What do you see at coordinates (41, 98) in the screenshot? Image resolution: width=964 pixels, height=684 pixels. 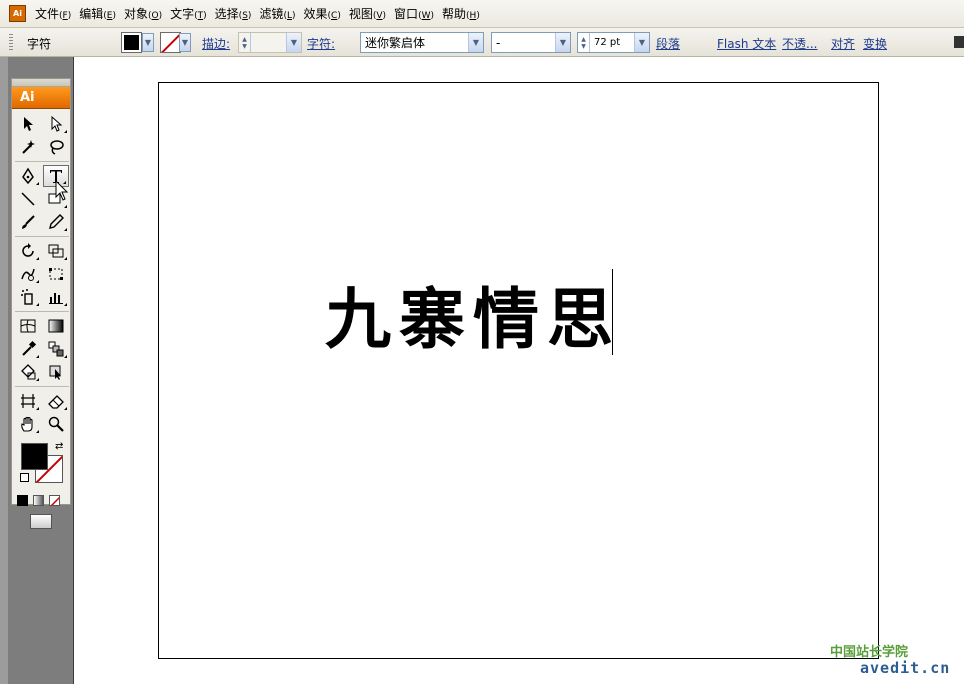 I see `ai-logo: Ai` at bounding box center [41, 98].